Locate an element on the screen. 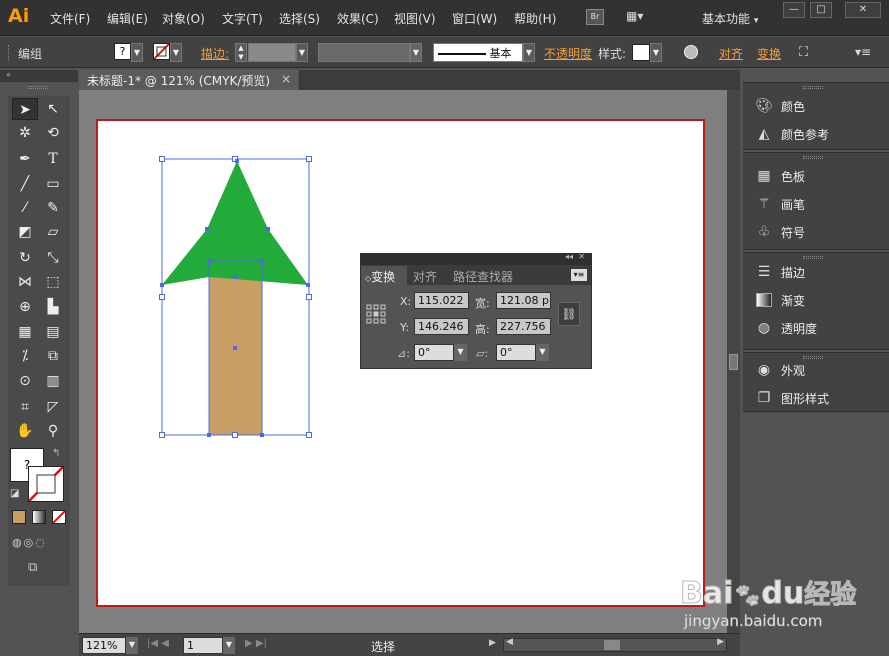 The height and width of the screenshot is (656, 889). panel-color-guide: ◭ 颜色参考 is located at coordinates (791, 134).